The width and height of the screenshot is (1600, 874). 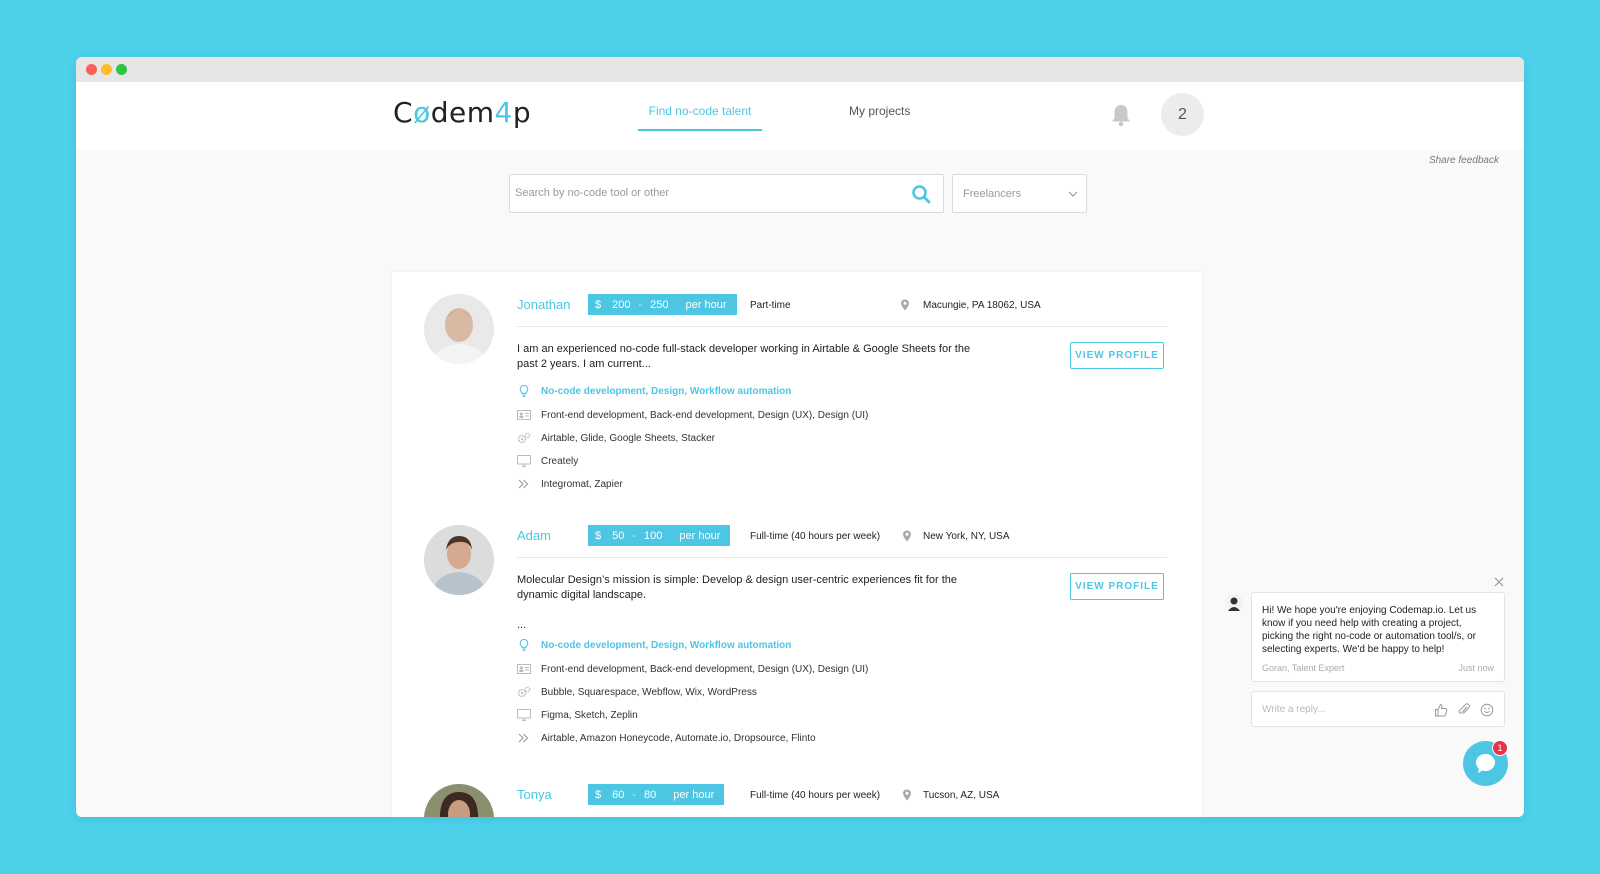 I want to click on hourly-rate-badge: $ 50 - 100 per hour, so click(x=659, y=535).